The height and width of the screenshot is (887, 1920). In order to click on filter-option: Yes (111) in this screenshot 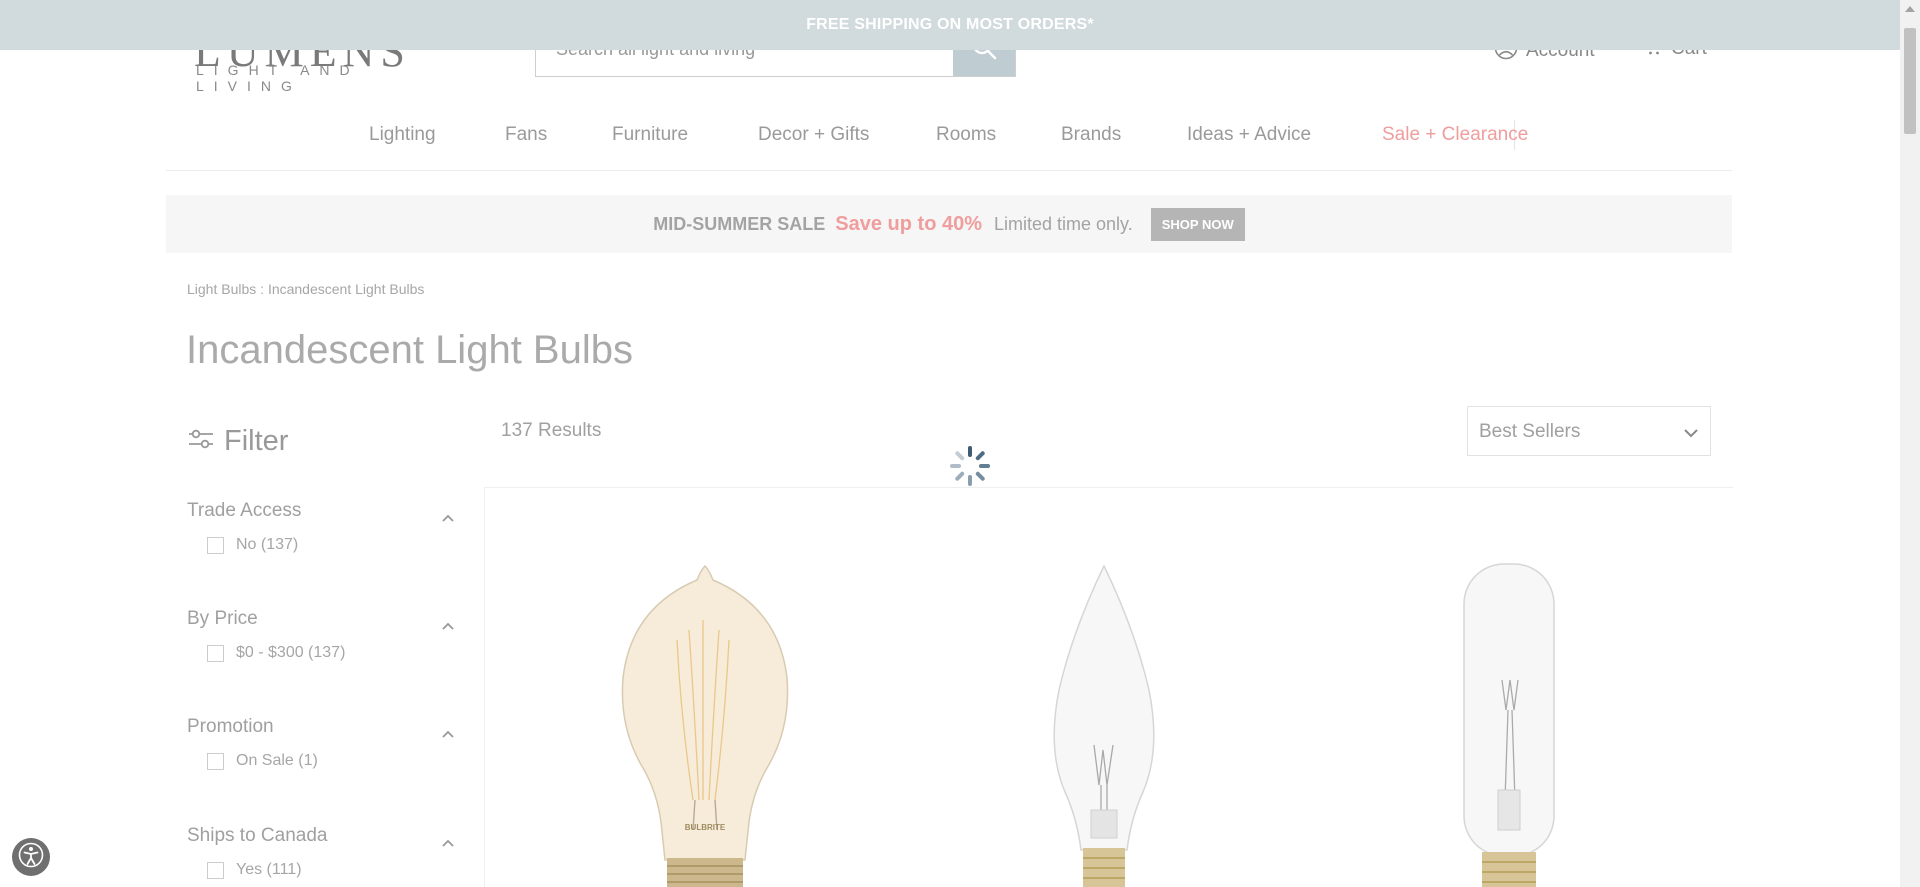, I will do `click(254, 870)`.